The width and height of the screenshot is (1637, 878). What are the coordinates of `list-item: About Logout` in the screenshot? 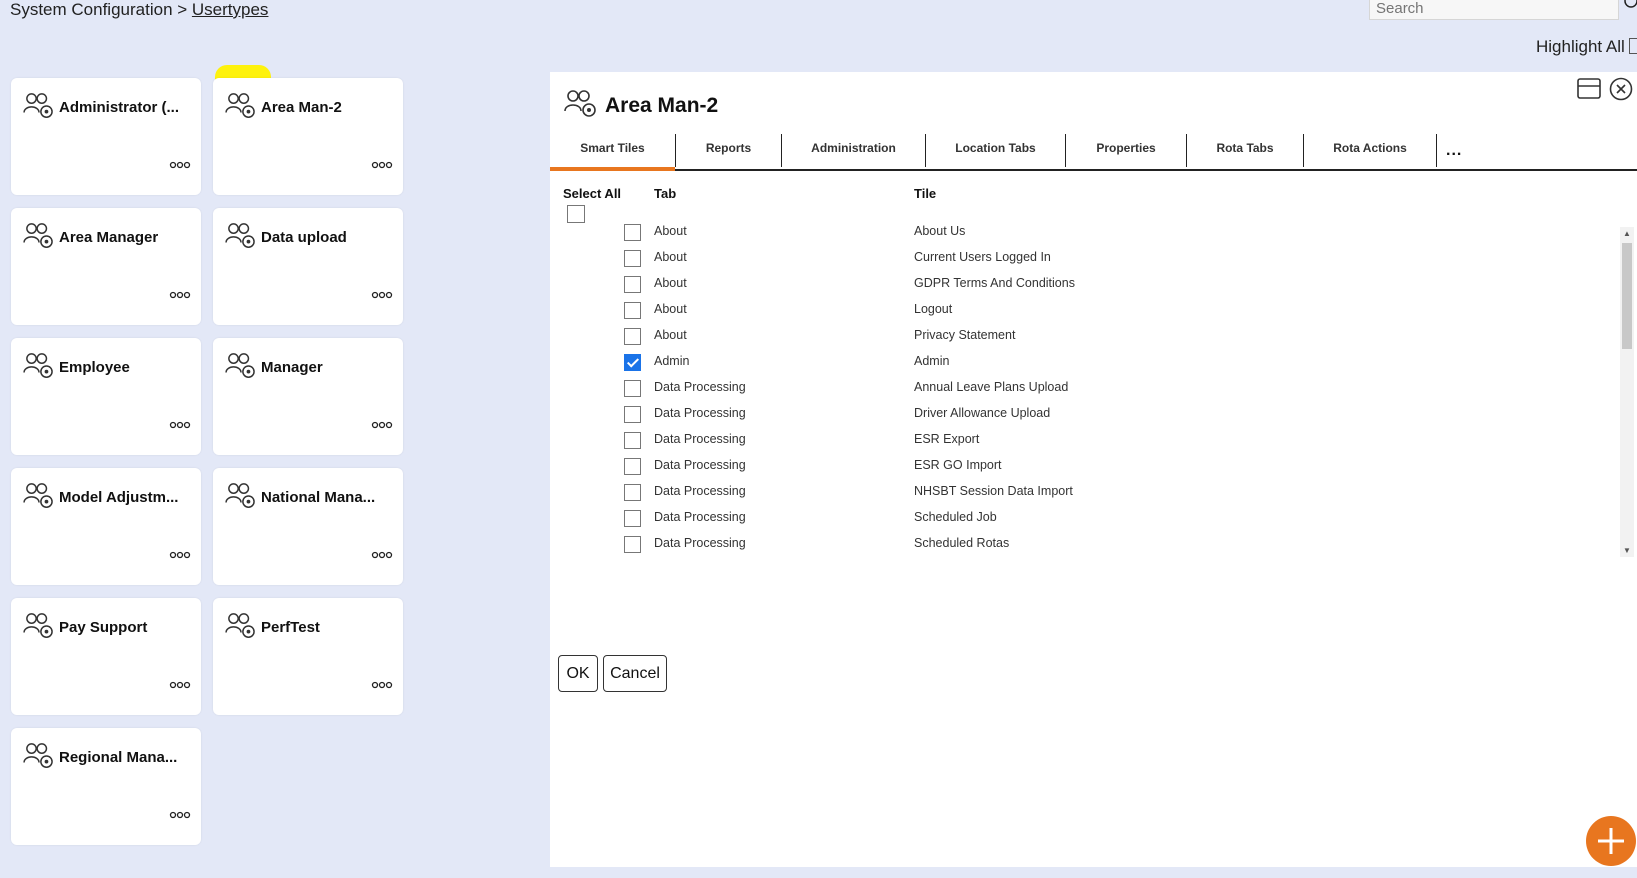 It's located at (1075, 311).